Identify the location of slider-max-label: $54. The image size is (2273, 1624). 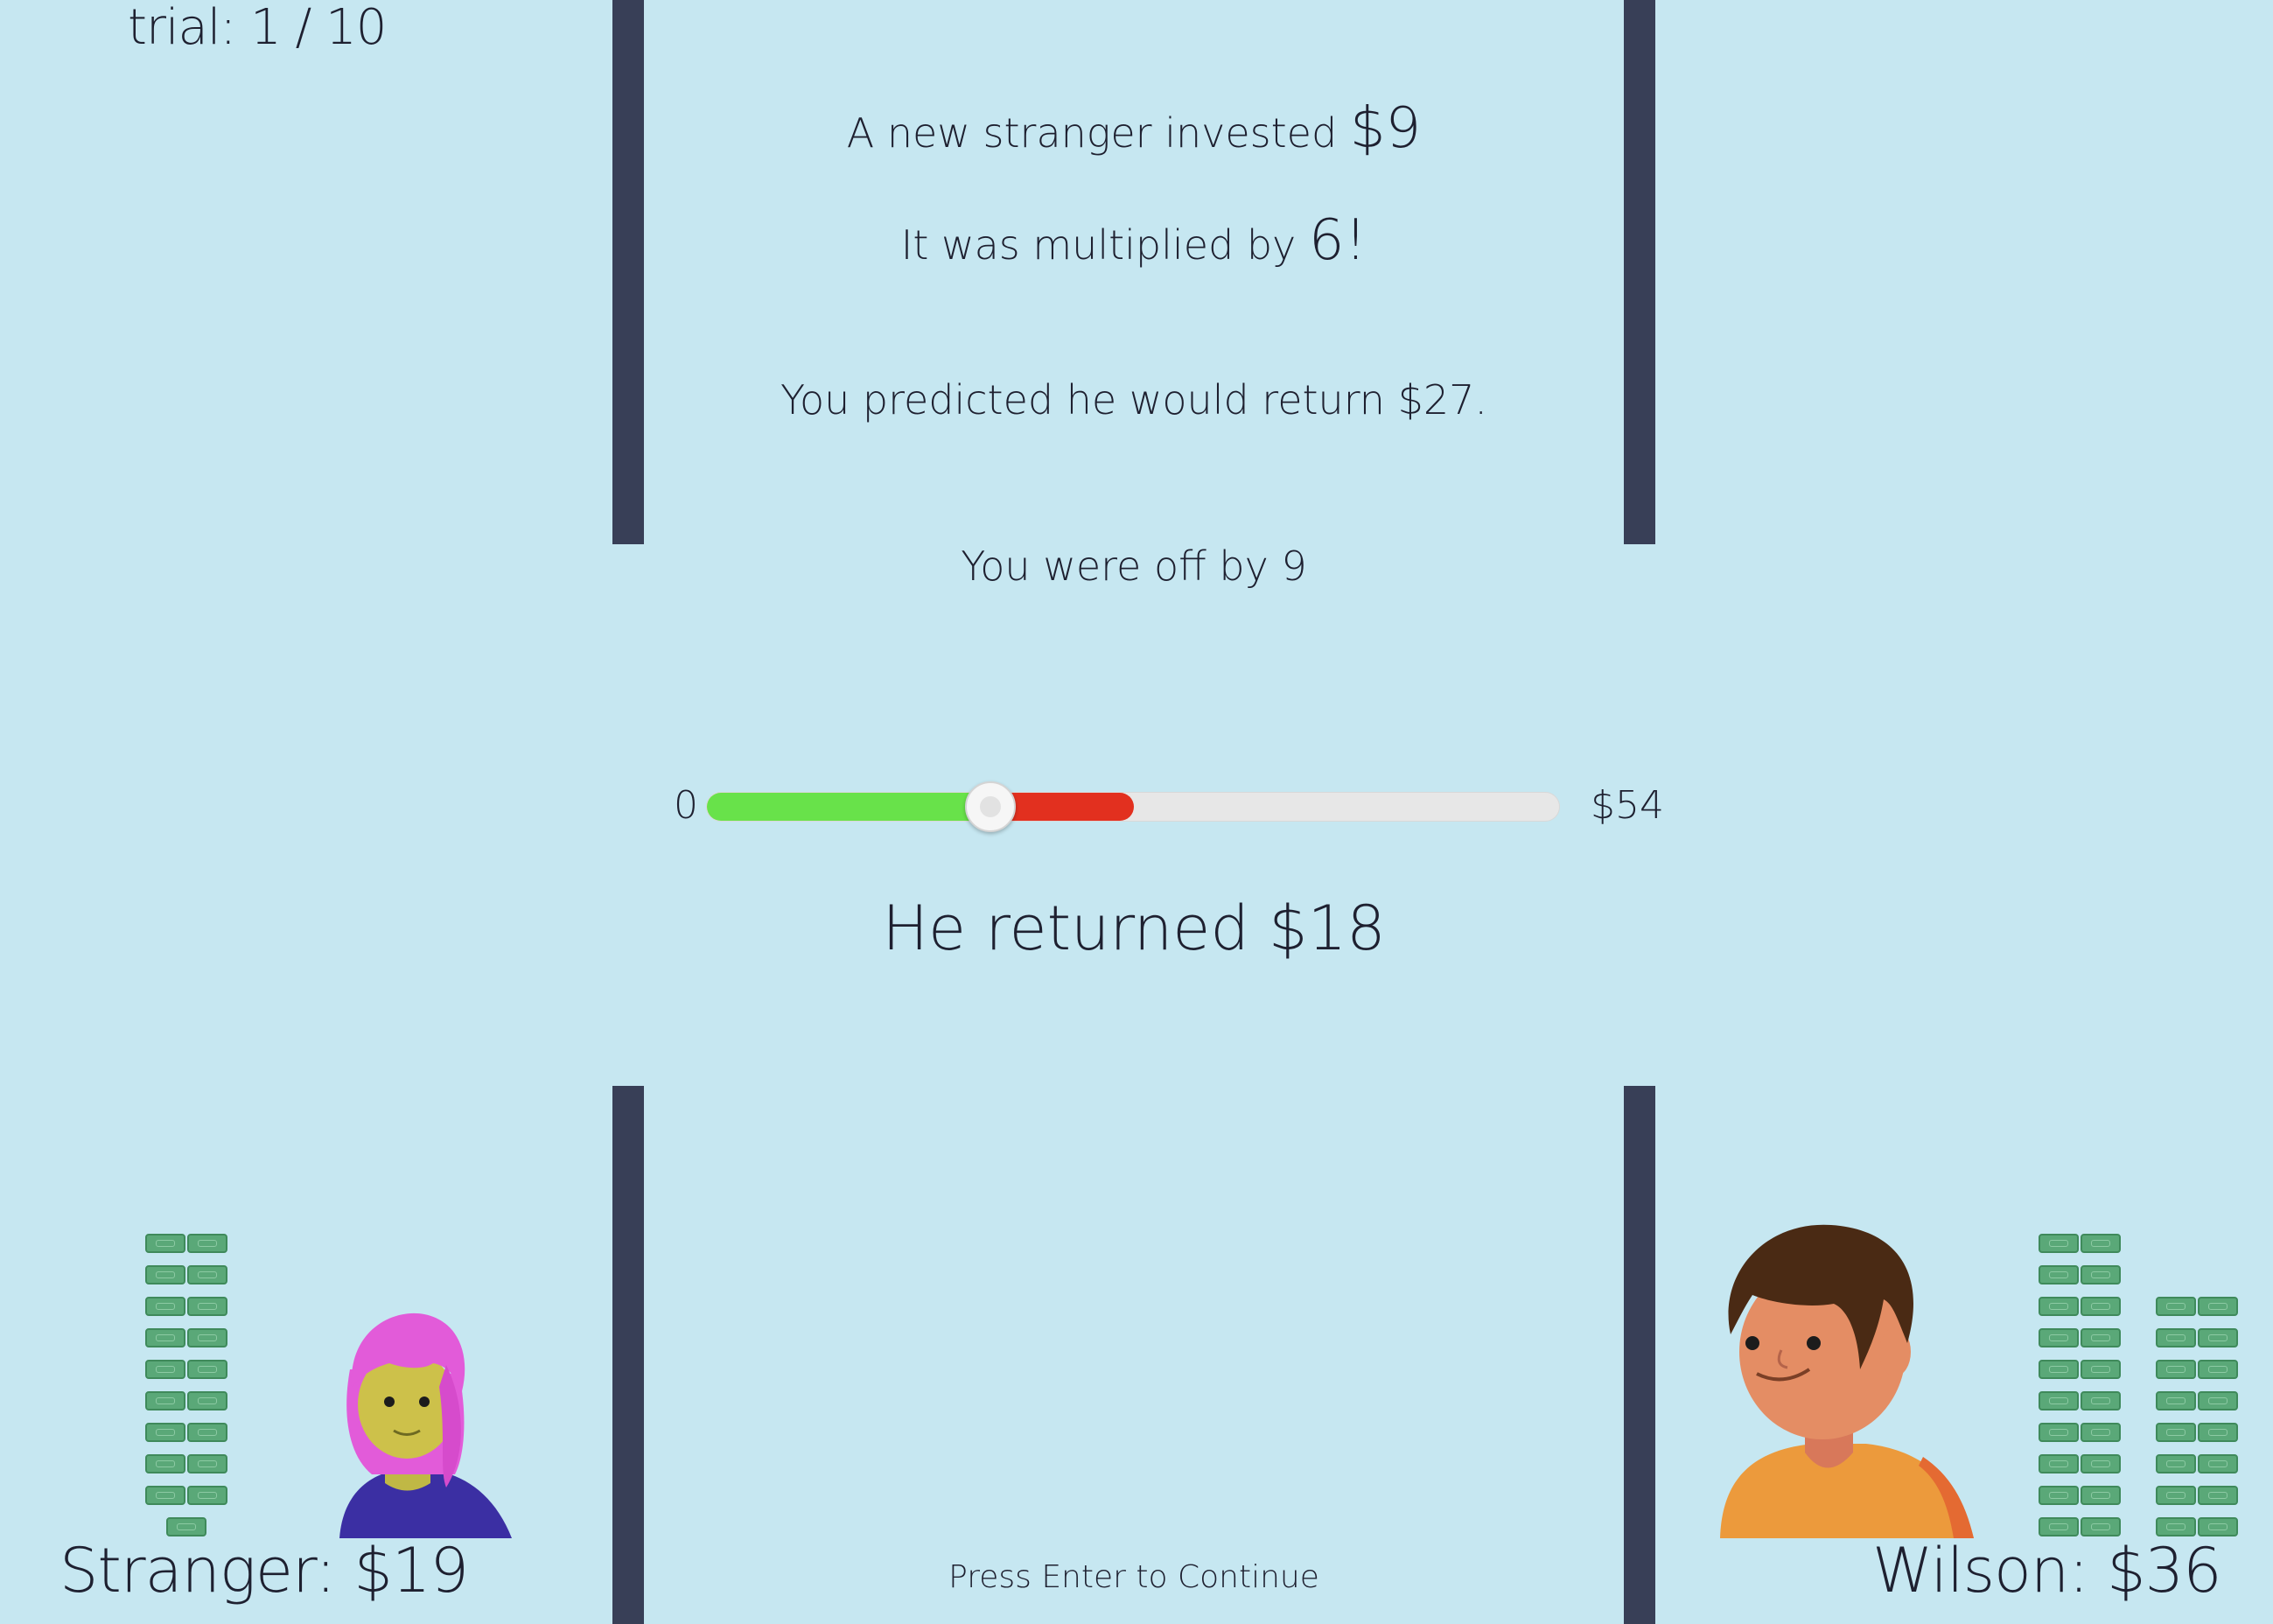
(1627, 805).